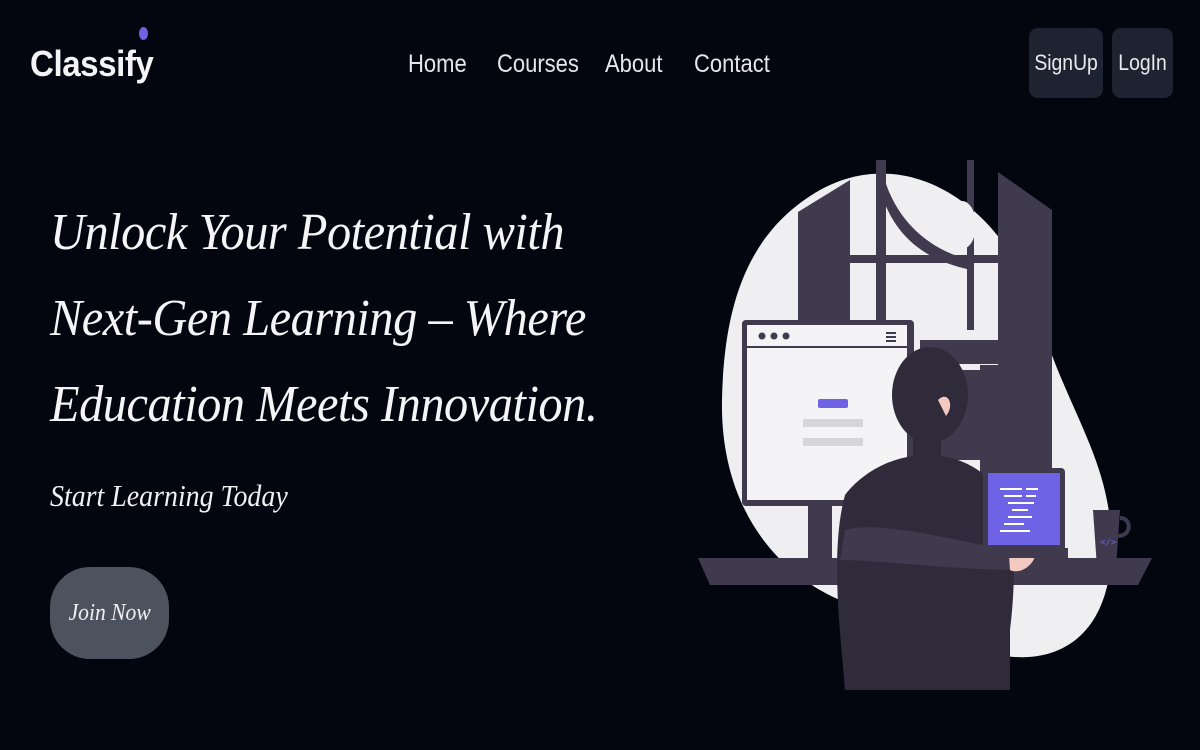  Describe the element at coordinates (925, 259) in the screenshot. I see `window-bar-top` at that location.